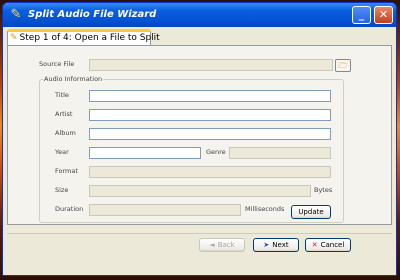  What do you see at coordinates (361, 15) in the screenshot?
I see `minimize-button: _` at bounding box center [361, 15].